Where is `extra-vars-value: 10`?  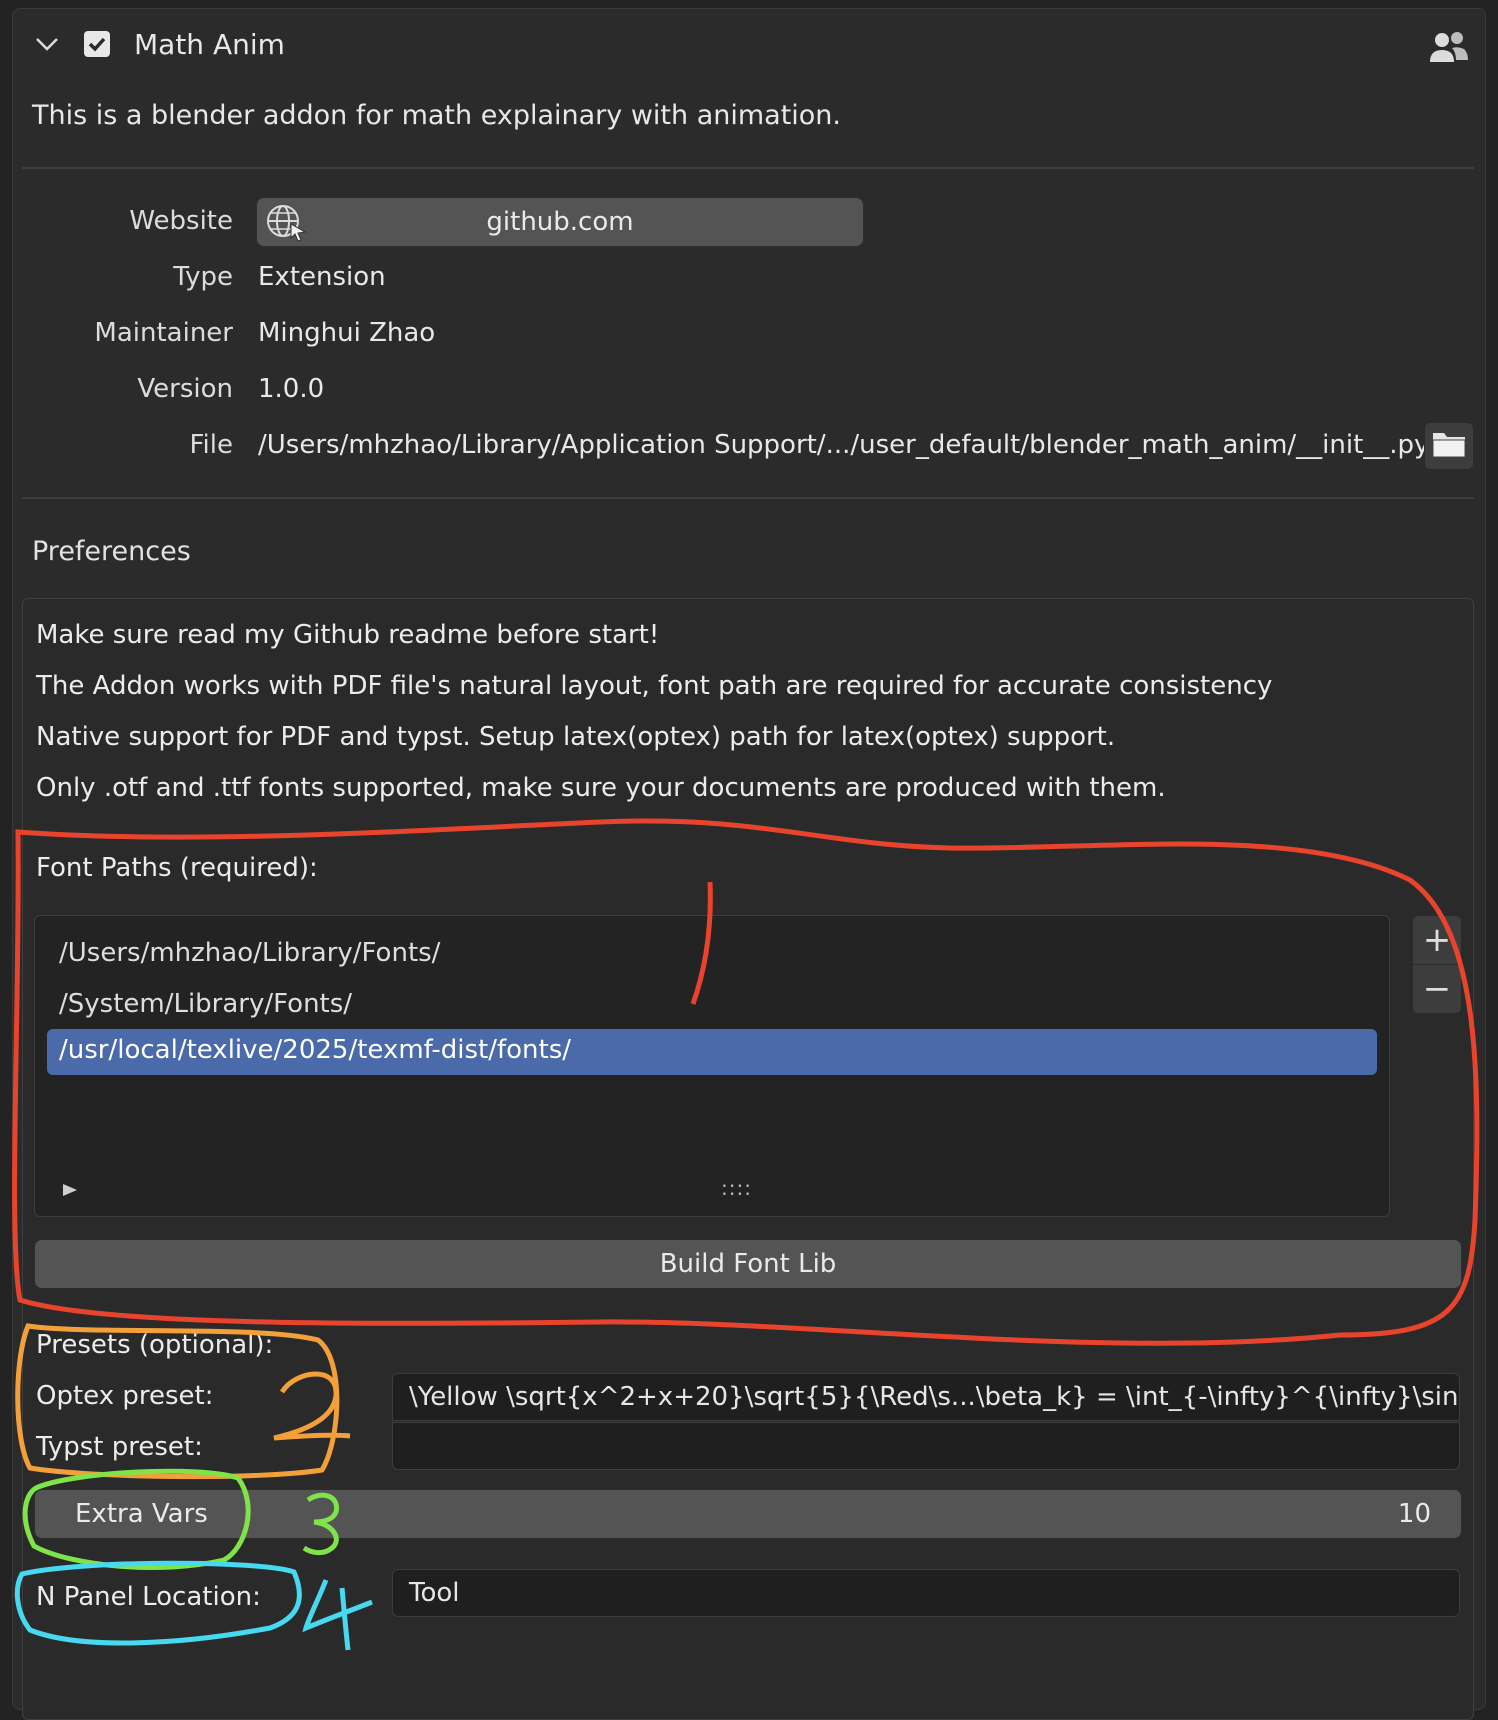 extra-vars-value: 10 is located at coordinates (1414, 1514).